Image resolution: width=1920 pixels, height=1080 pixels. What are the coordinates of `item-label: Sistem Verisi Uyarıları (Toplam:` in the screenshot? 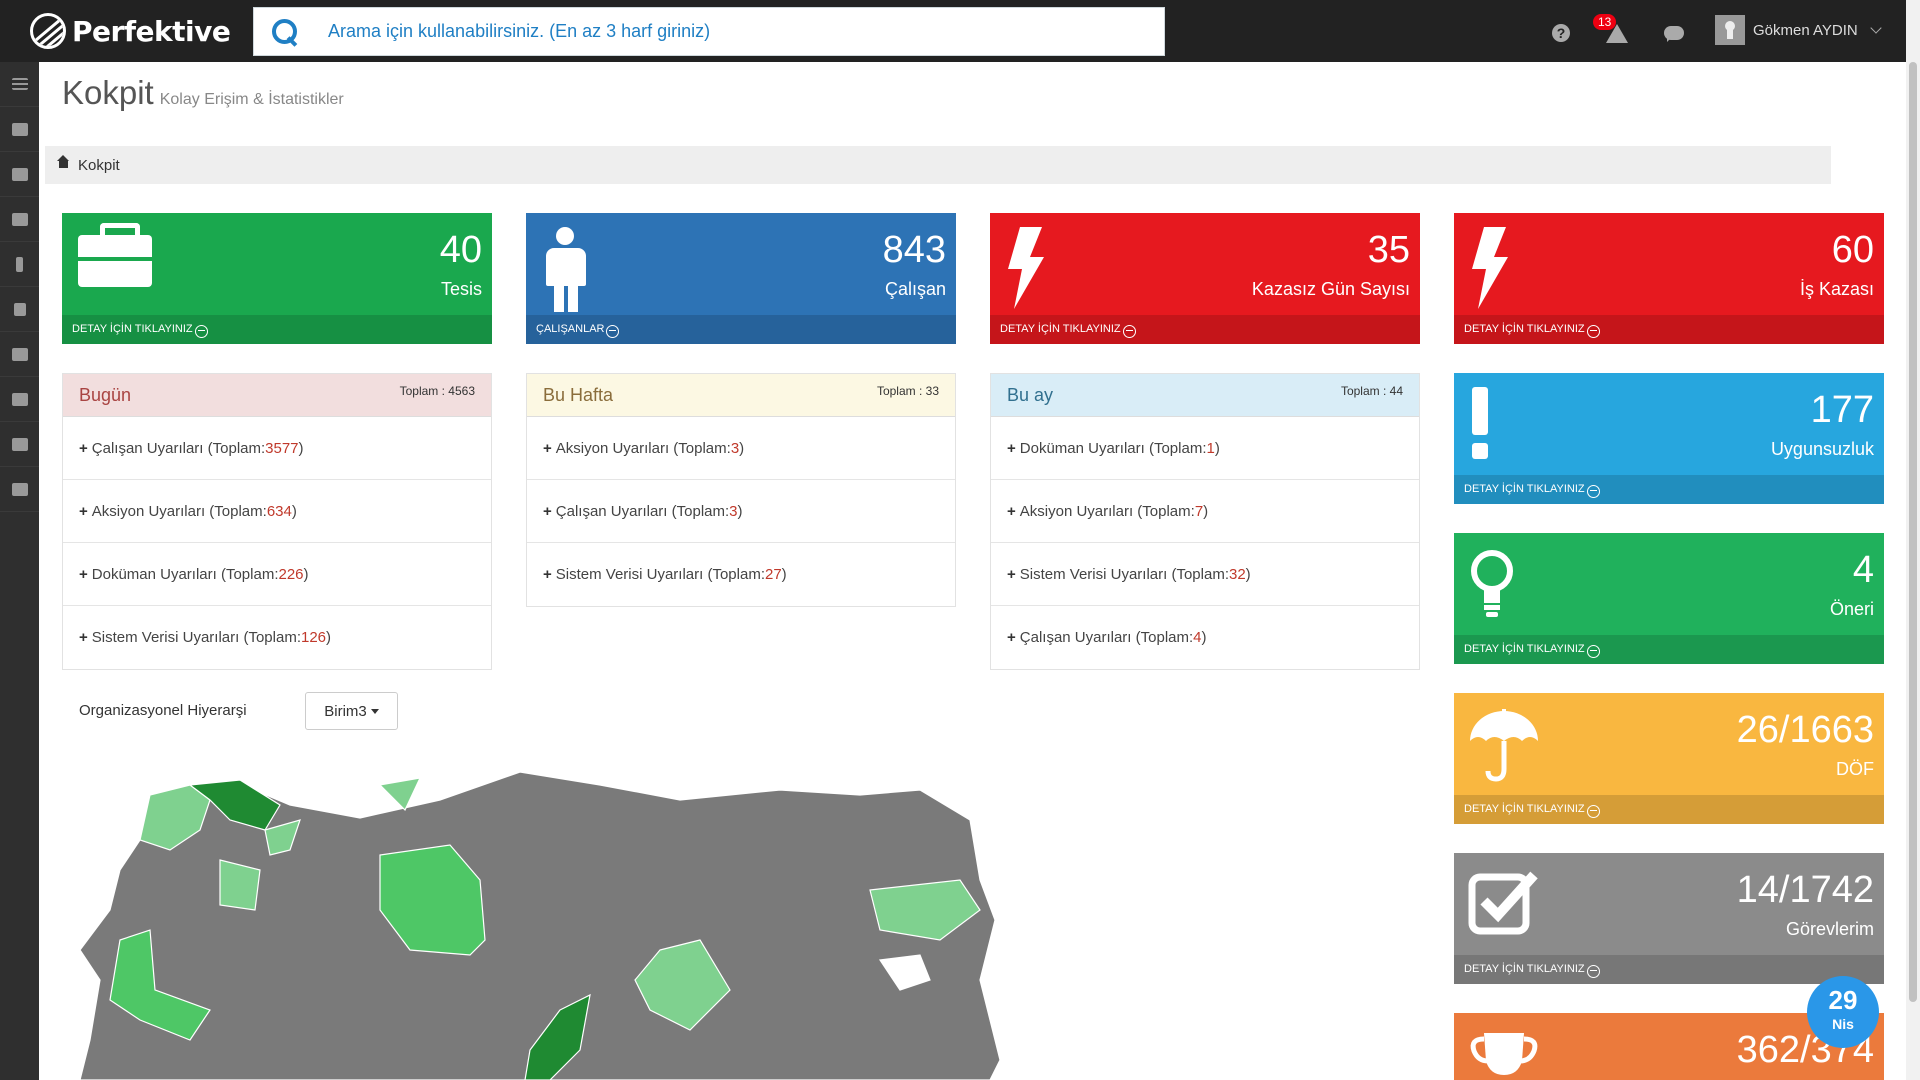 It's located at (196, 637).